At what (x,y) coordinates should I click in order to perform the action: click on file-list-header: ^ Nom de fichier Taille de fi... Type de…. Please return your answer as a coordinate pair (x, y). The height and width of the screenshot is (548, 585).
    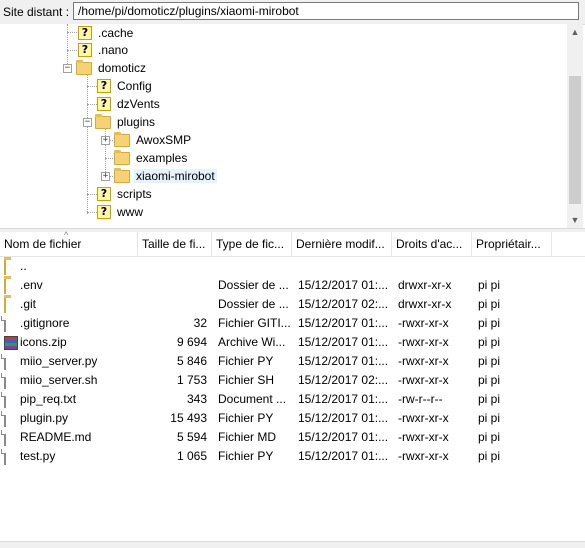
    Looking at the image, I should click on (292, 243).